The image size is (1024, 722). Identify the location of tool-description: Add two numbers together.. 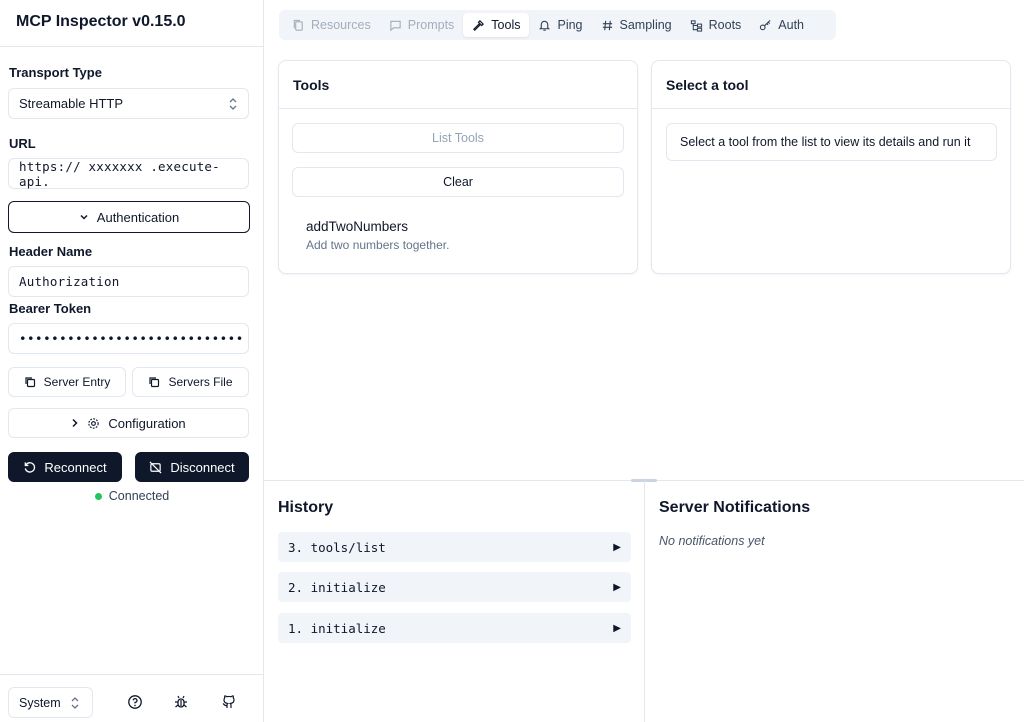
(378, 245).